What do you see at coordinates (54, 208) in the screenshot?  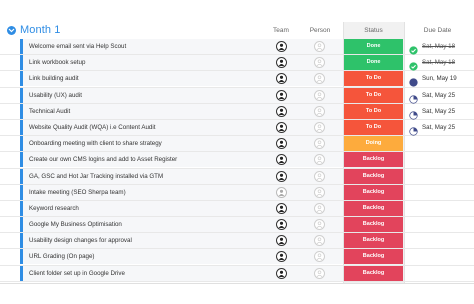 I see `item-name: Keyword research` at bounding box center [54, 208].